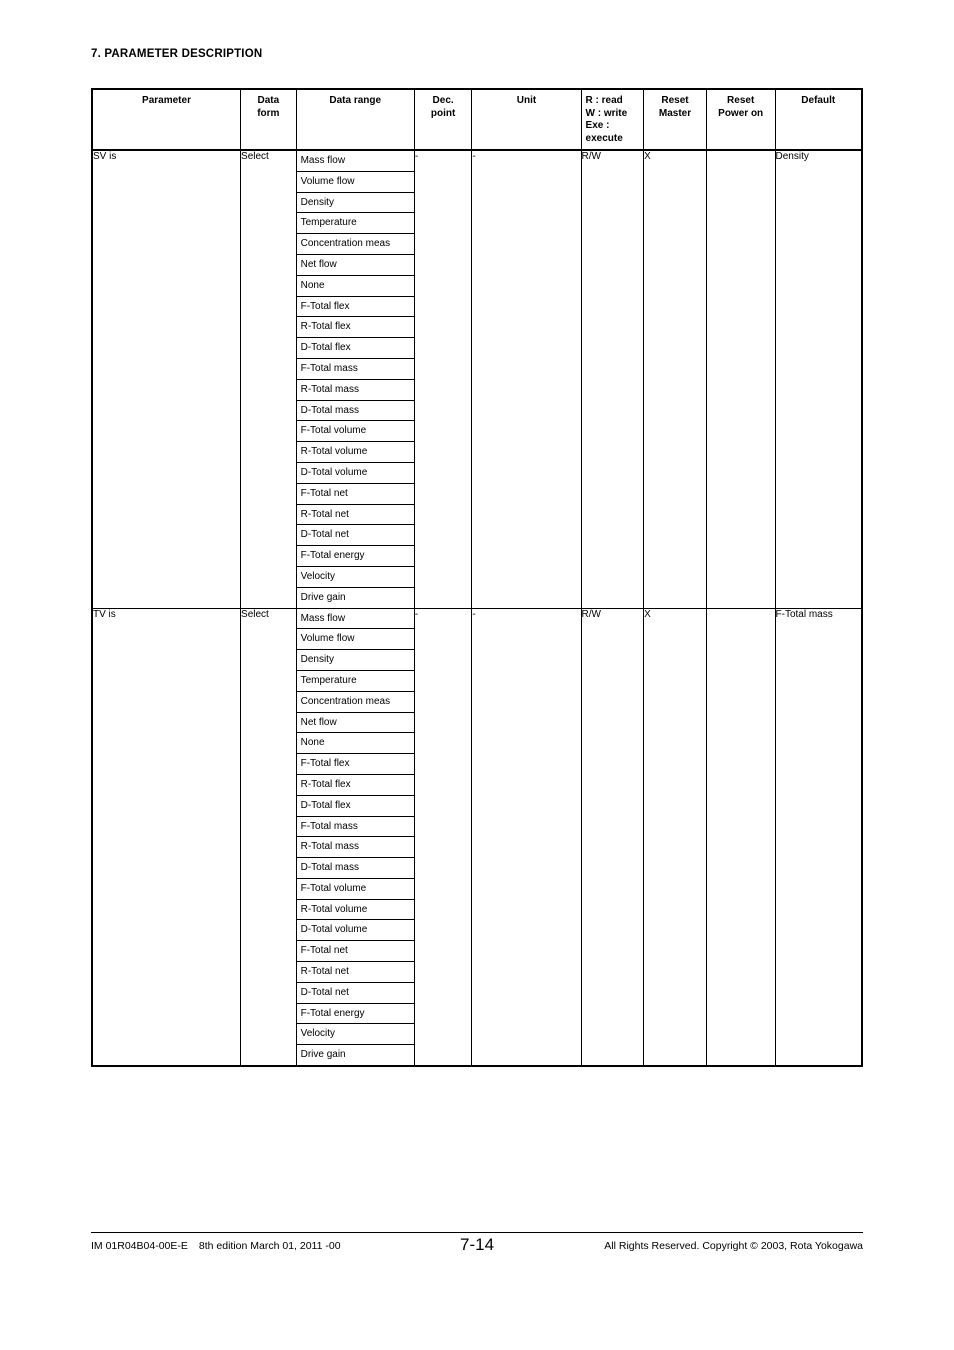 The width and height of the screenshot is (954, 1350). What do you see at coordinates (597, 125) in the screenshot?
I see `column-header-access-exe: Exe :` at bounding box center [597, 125].